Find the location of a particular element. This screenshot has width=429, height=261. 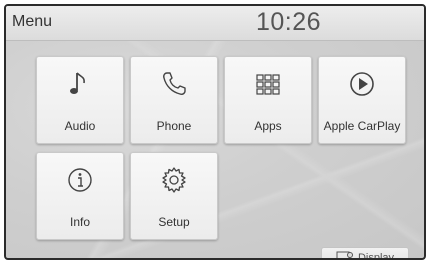

display-button: Display is located at coordinates (365, 253).